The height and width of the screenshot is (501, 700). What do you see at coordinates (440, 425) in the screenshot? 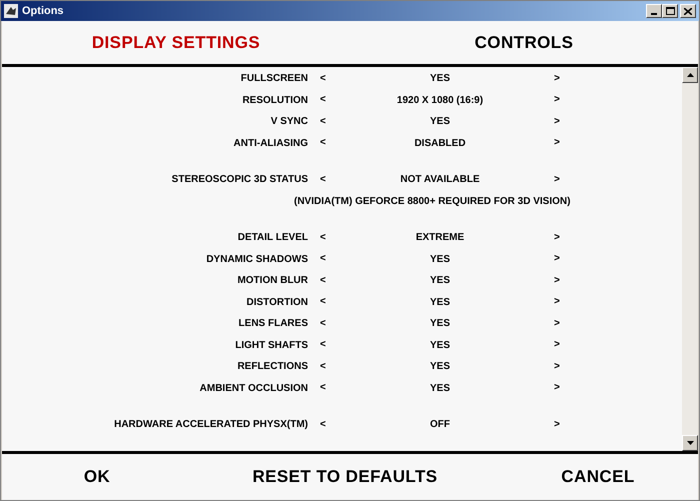
I see `setting-value: OFF` at bounding box center [440, 425].